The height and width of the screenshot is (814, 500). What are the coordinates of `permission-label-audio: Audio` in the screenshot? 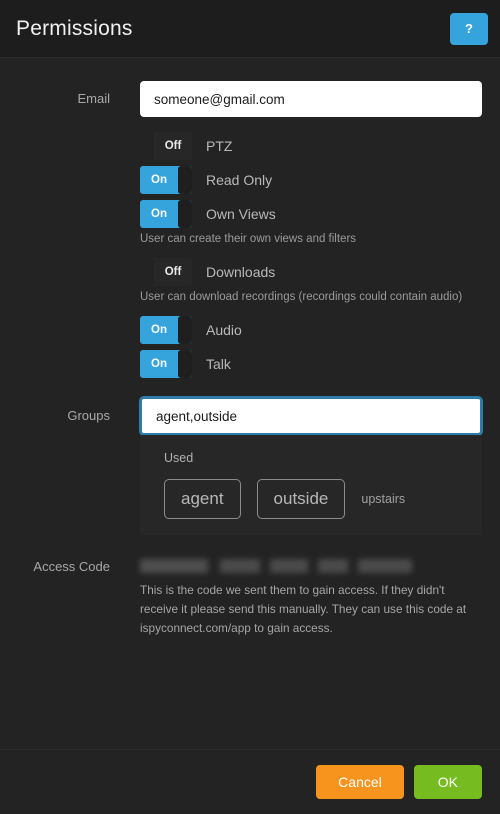 It's located at (224, 330).